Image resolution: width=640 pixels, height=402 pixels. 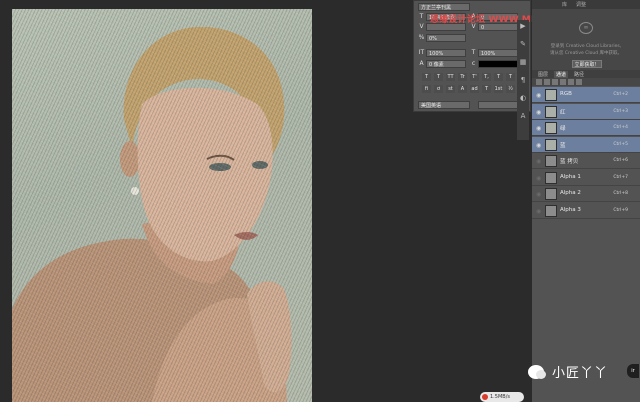 I want to click on channel-name: 蓝, so click(x=563, y=145).